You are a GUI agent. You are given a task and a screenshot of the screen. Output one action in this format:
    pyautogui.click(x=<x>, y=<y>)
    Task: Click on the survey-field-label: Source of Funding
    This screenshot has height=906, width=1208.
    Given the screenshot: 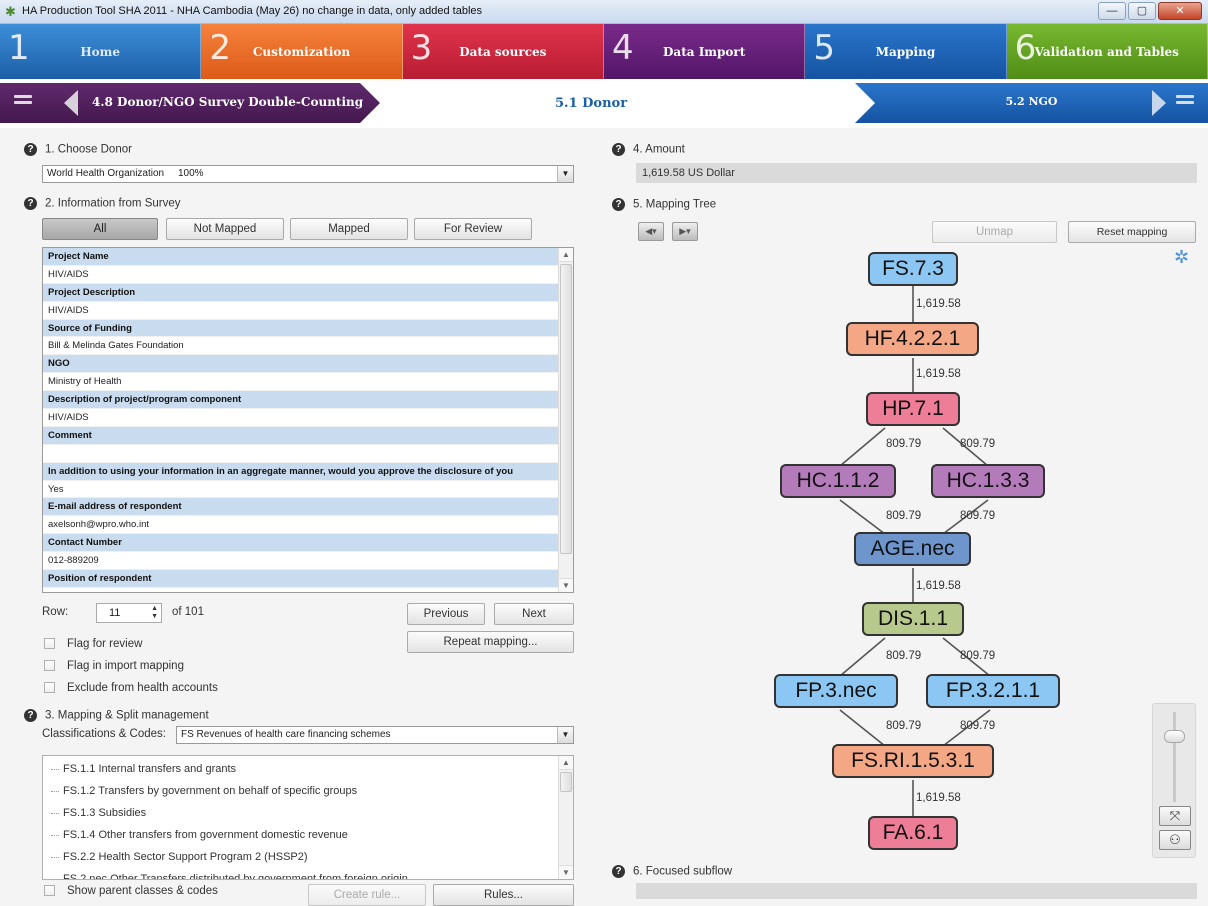 What is the action you would take?
    pyautogui.click(x=300, y=328)
    